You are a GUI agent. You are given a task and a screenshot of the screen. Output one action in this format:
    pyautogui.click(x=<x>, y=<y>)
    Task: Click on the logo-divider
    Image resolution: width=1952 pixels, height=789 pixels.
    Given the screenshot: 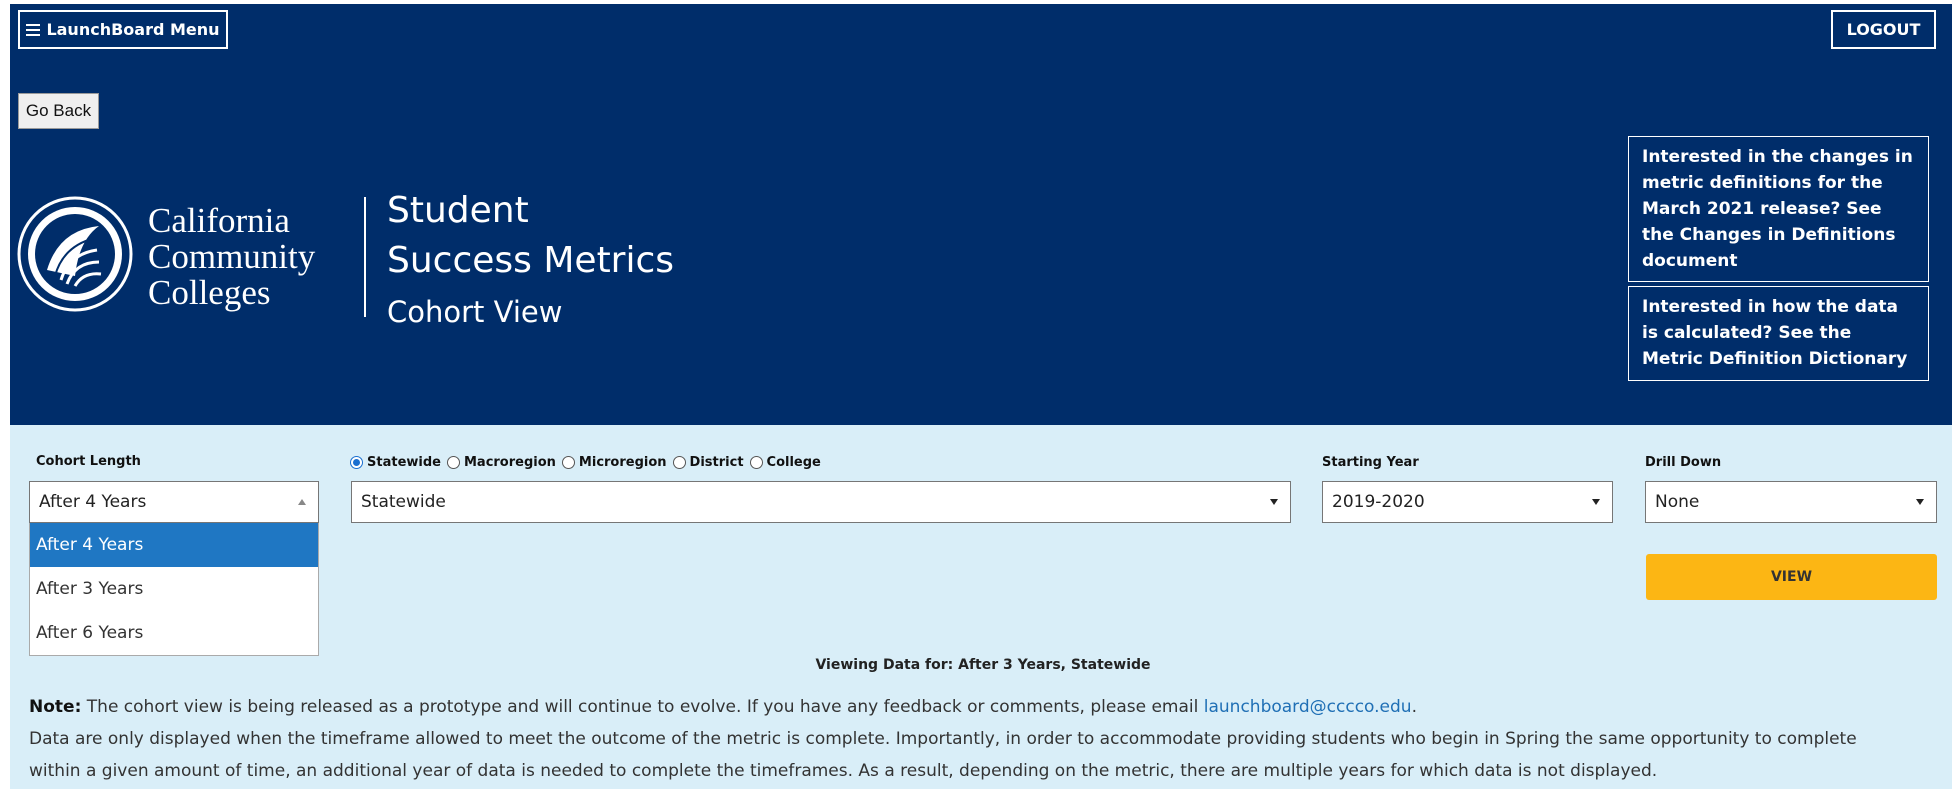 What is the action you would take?
    pyautogui.click(x=365, y=257)
    